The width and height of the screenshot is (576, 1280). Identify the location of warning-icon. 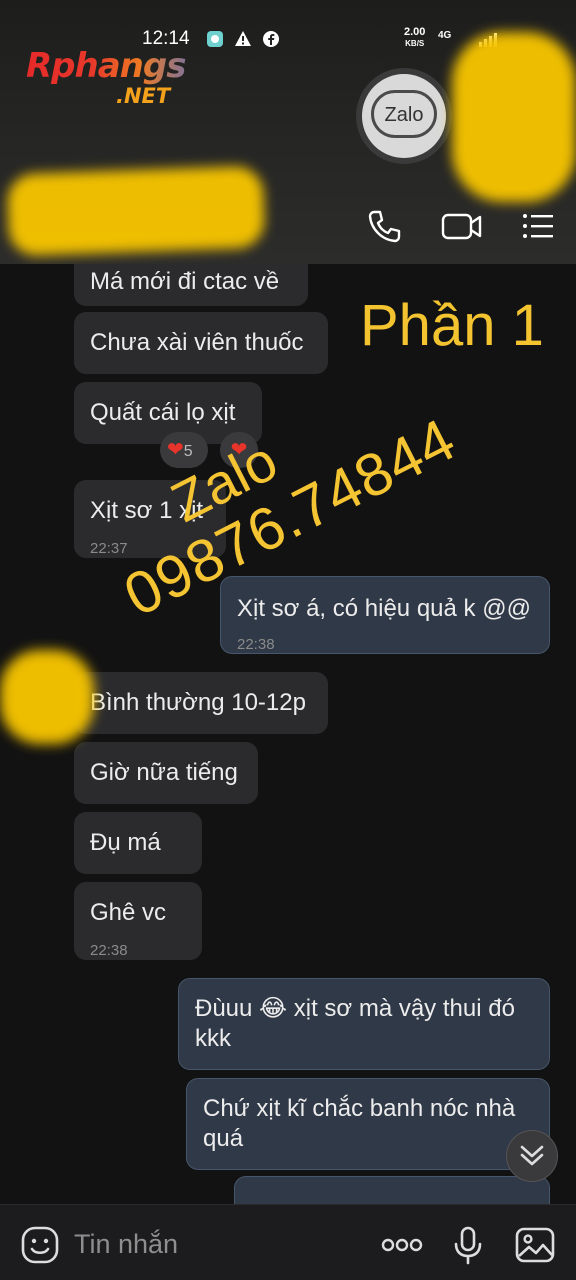
(243, 38).